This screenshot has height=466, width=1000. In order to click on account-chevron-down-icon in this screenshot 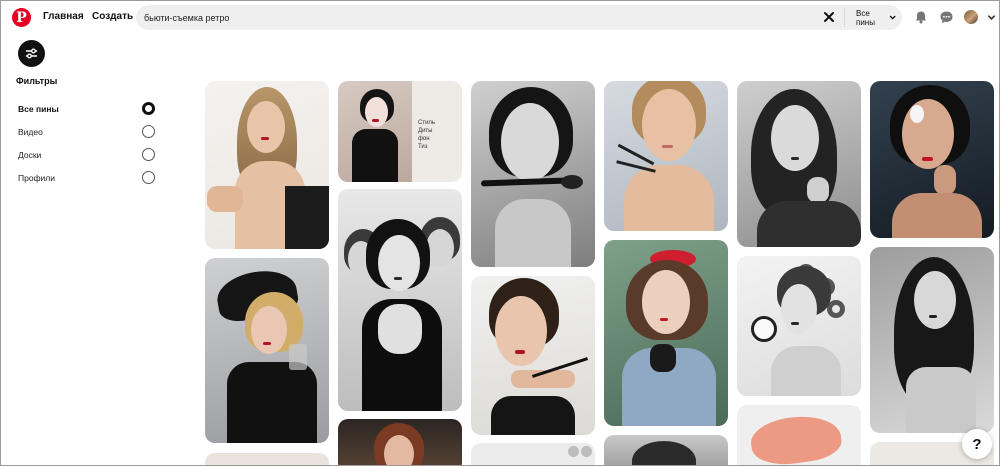, I will do `click(991, 17)`.